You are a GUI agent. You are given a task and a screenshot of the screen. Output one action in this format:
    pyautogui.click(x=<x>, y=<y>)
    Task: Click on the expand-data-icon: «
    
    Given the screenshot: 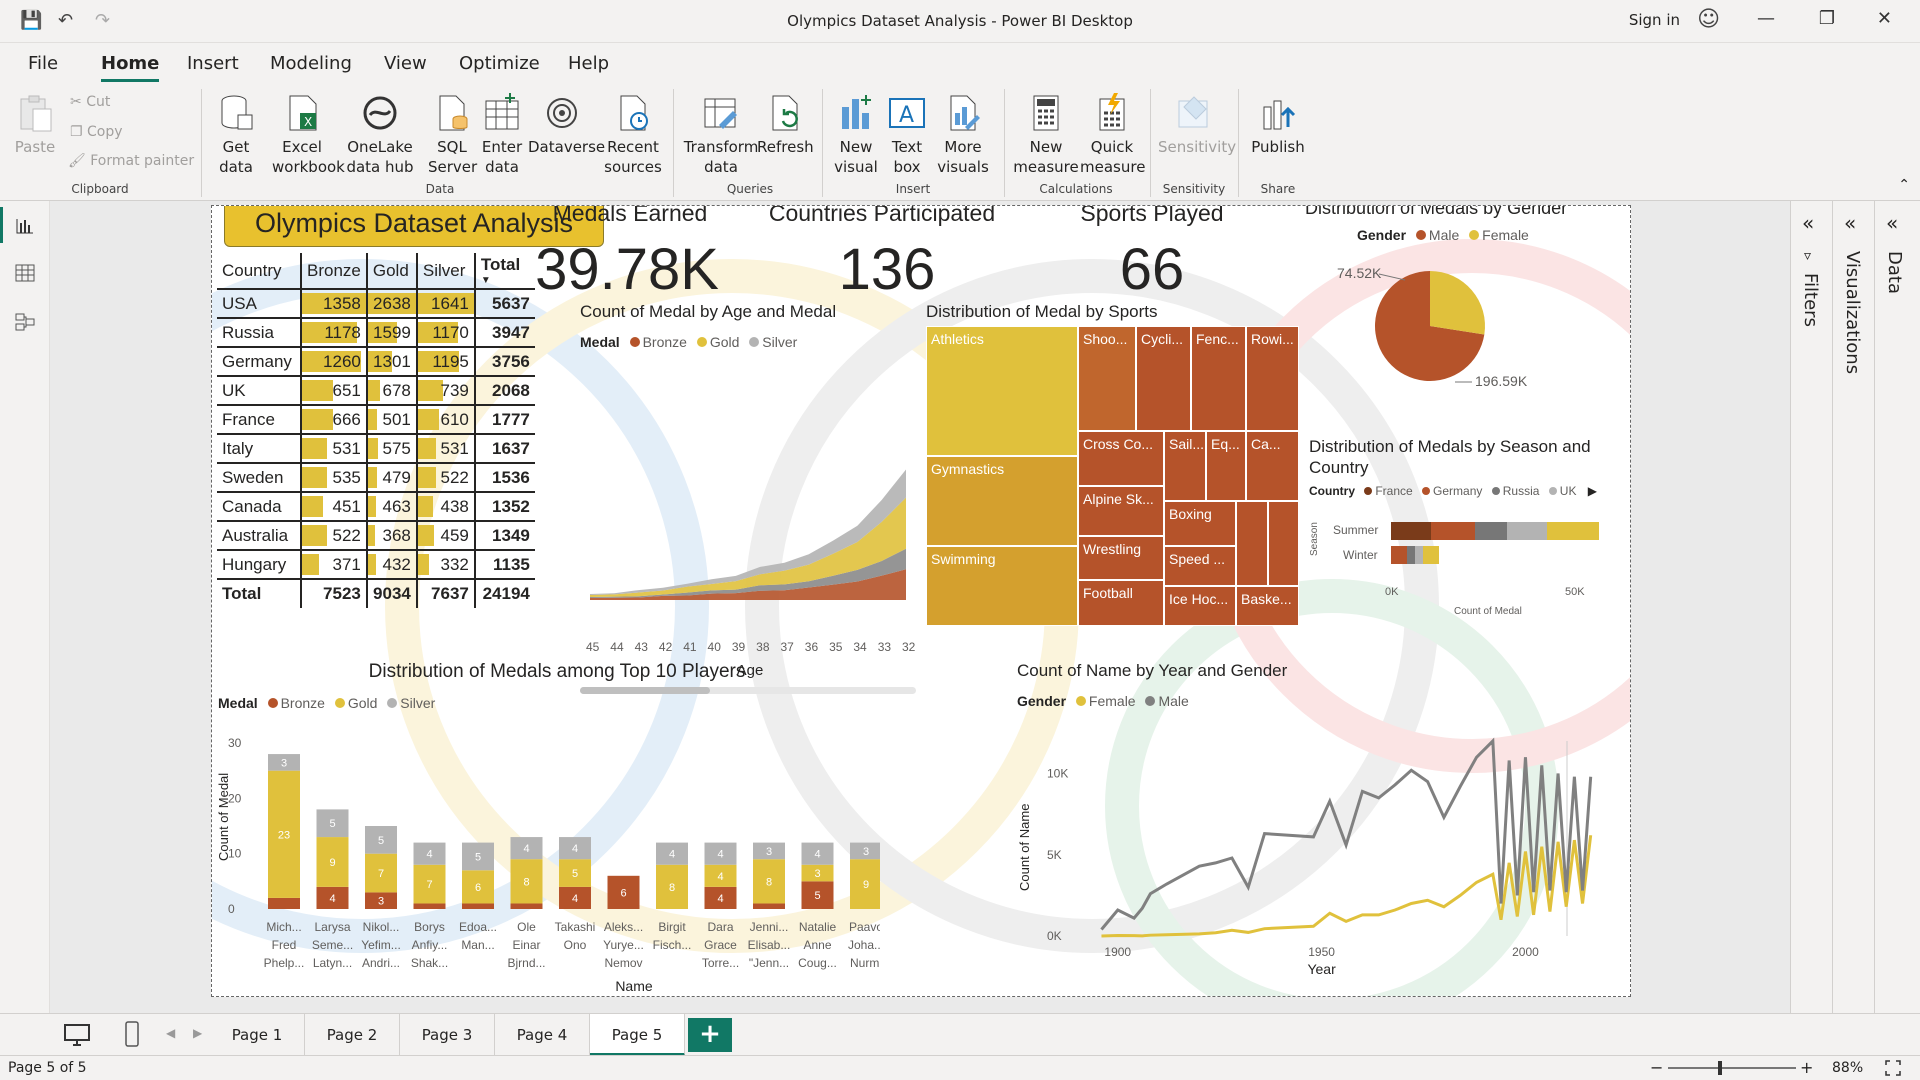 What is the action you would take?
    pyautogui.click(x=1892, y=223)
    